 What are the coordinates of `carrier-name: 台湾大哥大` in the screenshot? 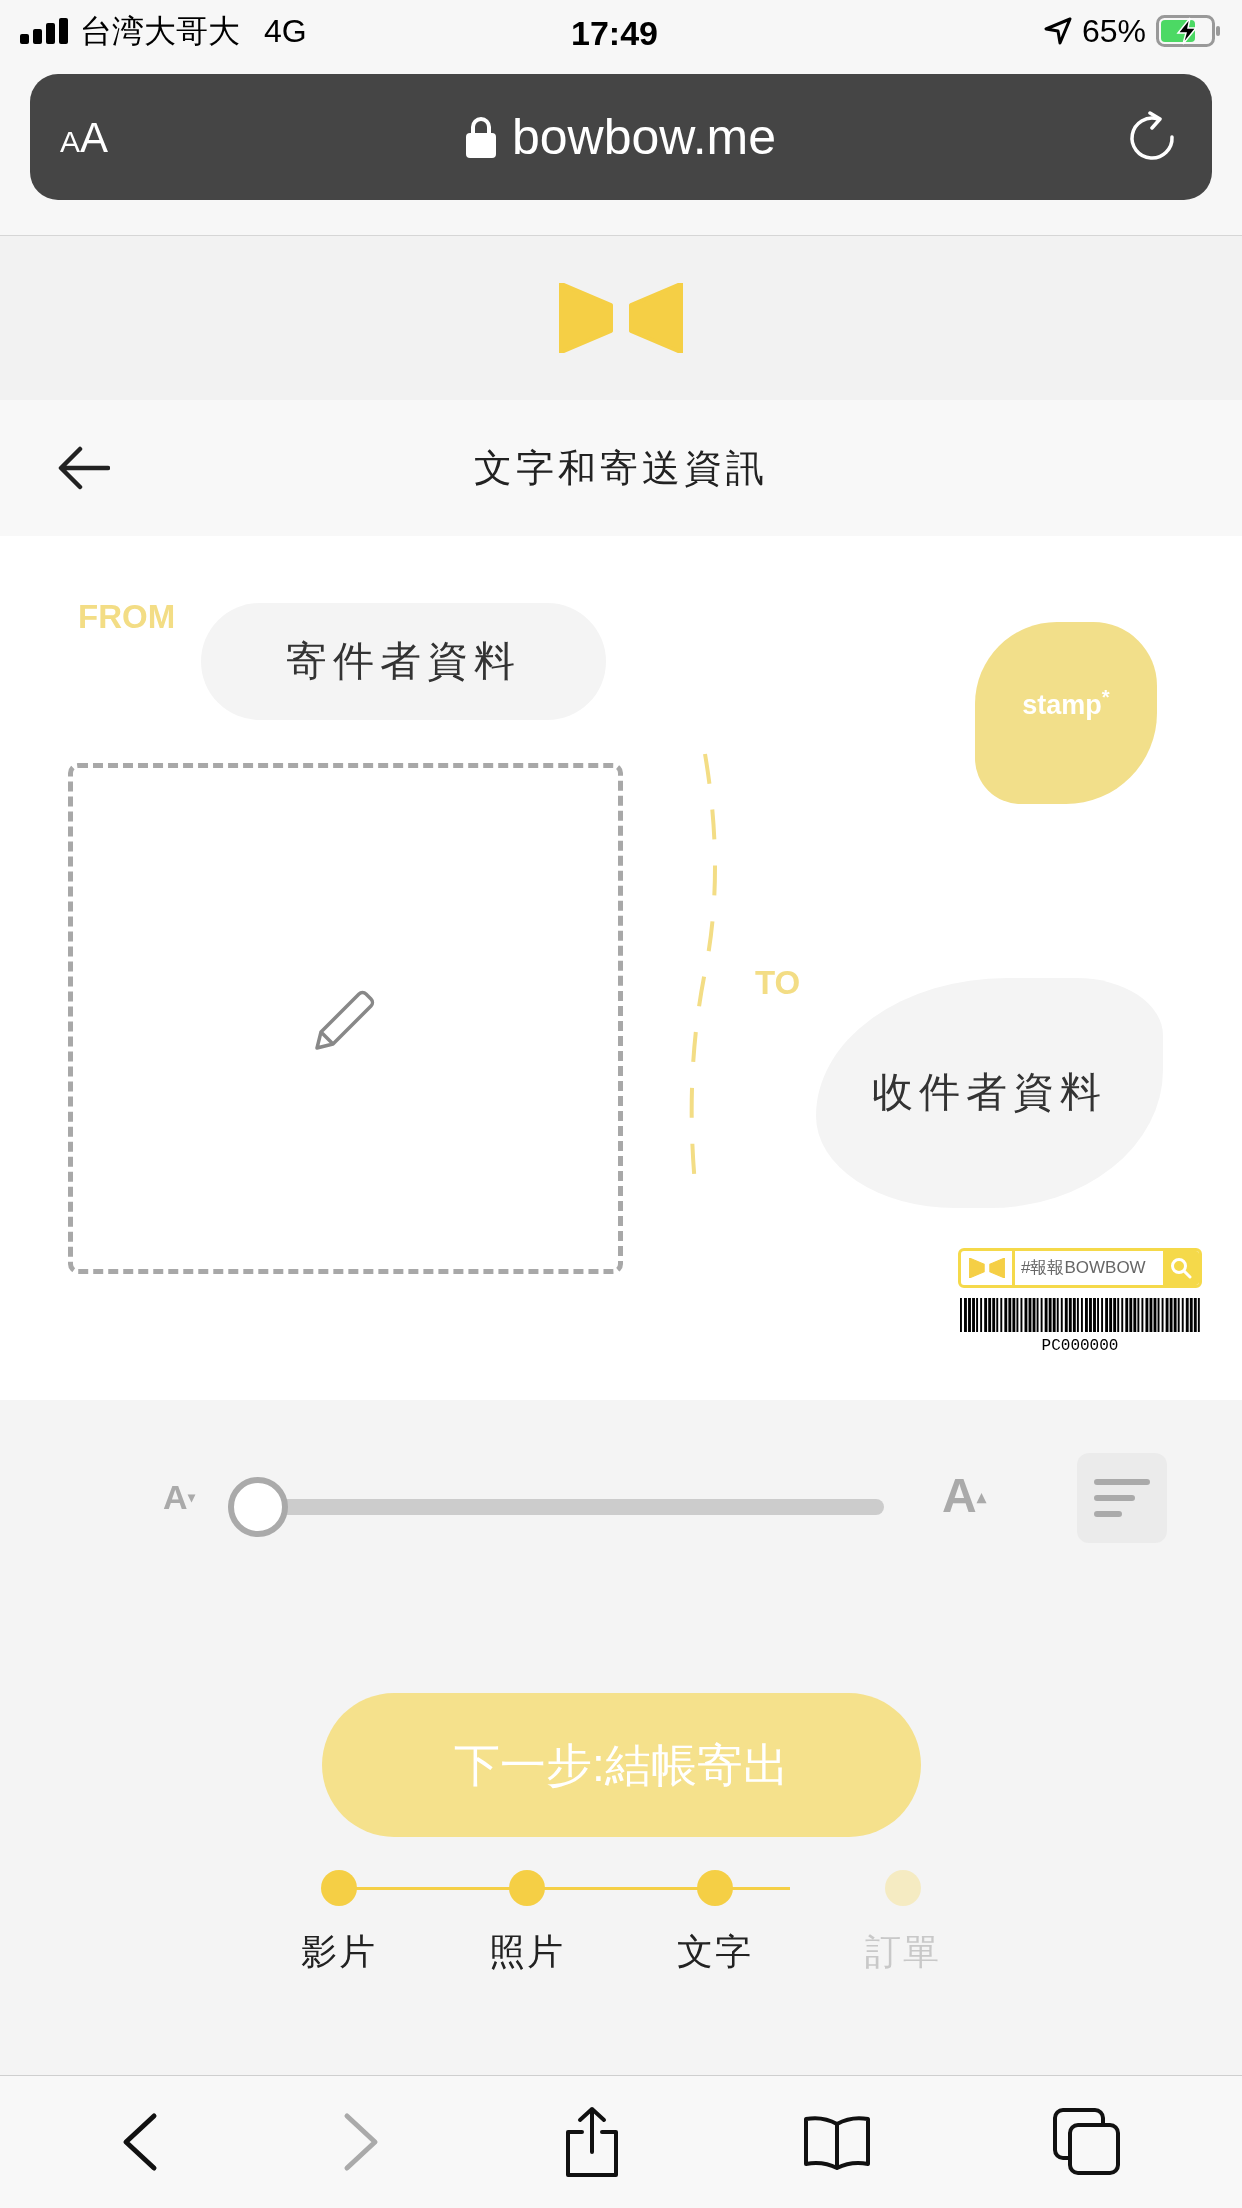 It's located at (160, 31).